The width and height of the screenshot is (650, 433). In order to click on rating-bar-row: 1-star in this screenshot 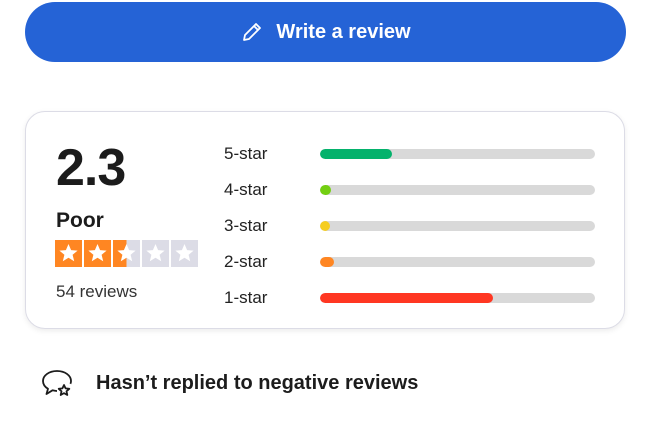, I will do `click(409, 298)`.